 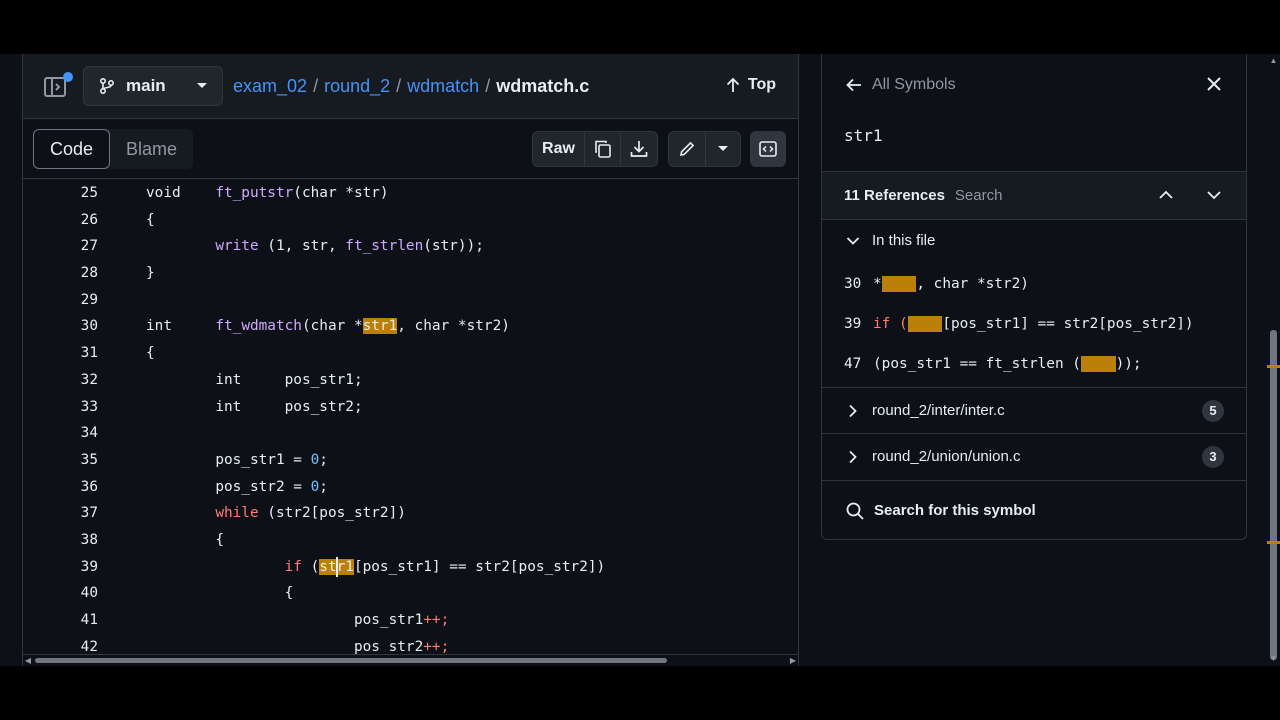 I want to click on code-line: 32 int pos_str1;, so click(x=410, y=380).